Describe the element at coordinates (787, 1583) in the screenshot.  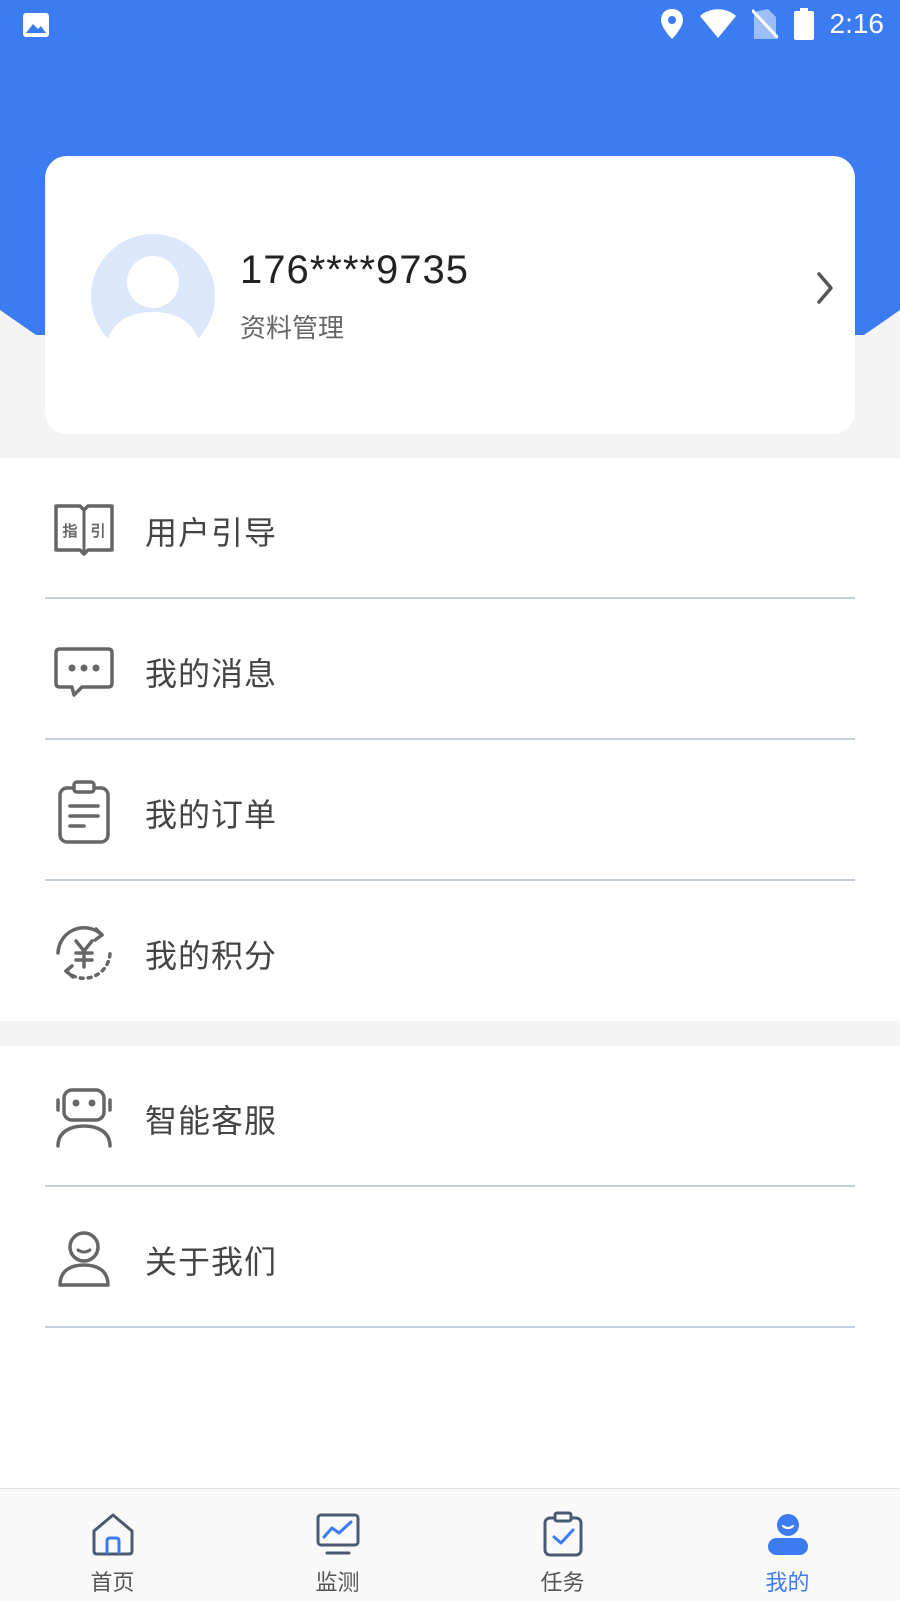
I see `nav-label-profile: 我的` at that location.